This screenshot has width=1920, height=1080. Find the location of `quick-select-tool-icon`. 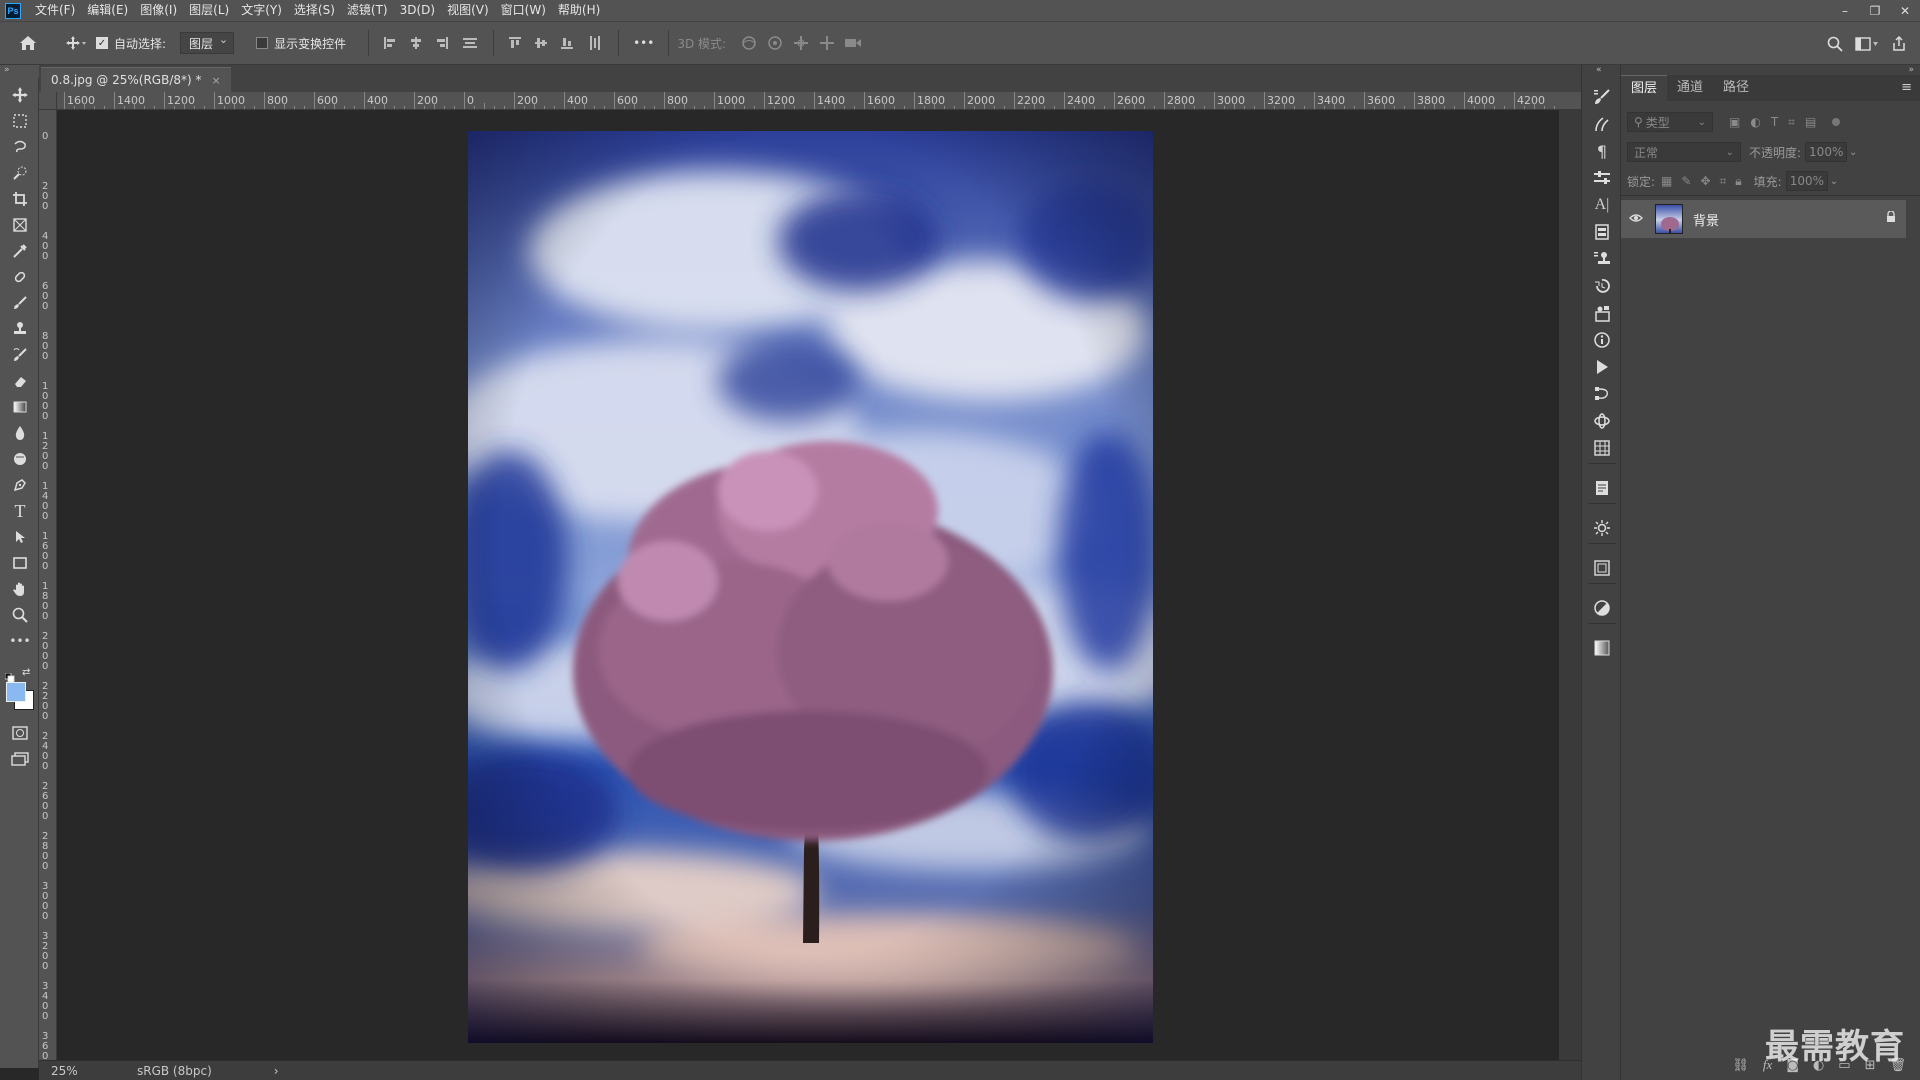

quick-select-tool-icon is located at coordinates (20, 173).